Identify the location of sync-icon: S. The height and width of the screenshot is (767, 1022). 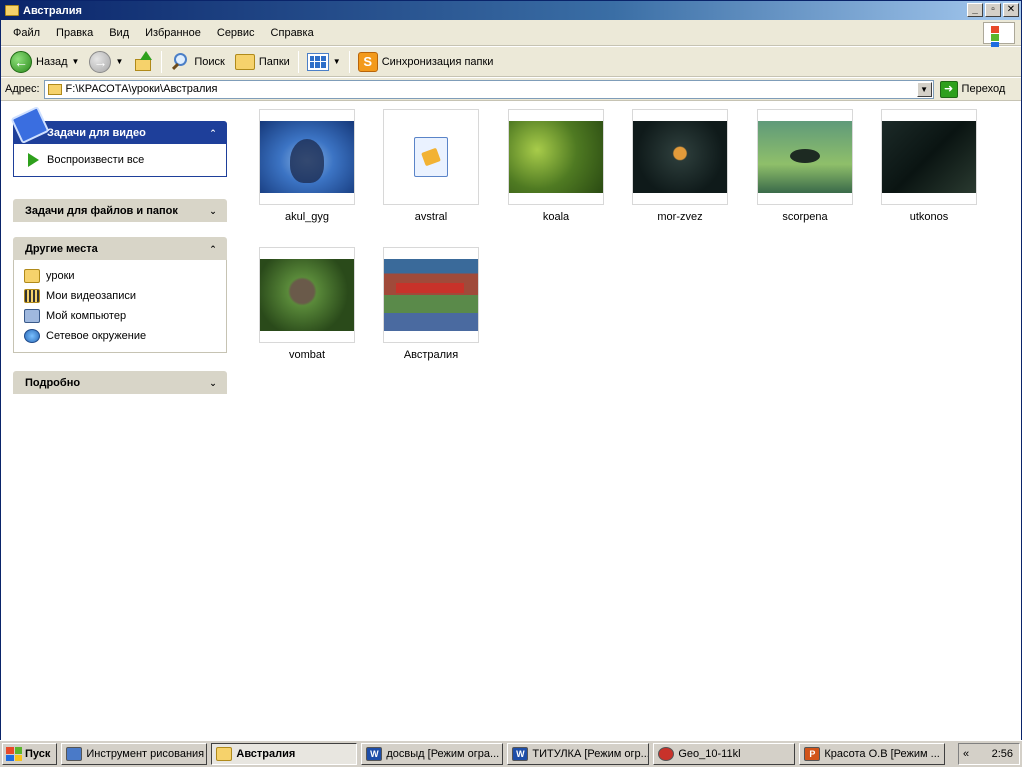
(367, 61).